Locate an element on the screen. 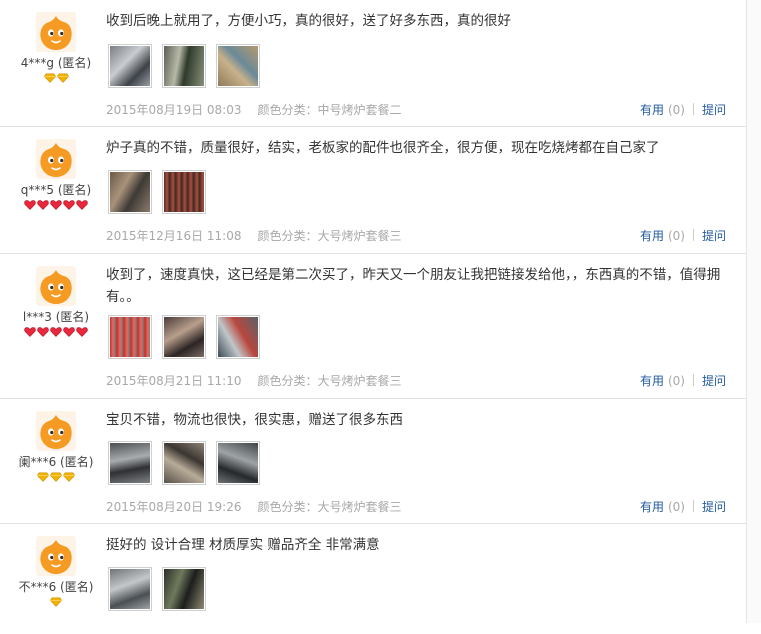 This screenshot has width=761, height=634. reviewer-name: q***5 (匿名) is located at coordinates (56, 189).